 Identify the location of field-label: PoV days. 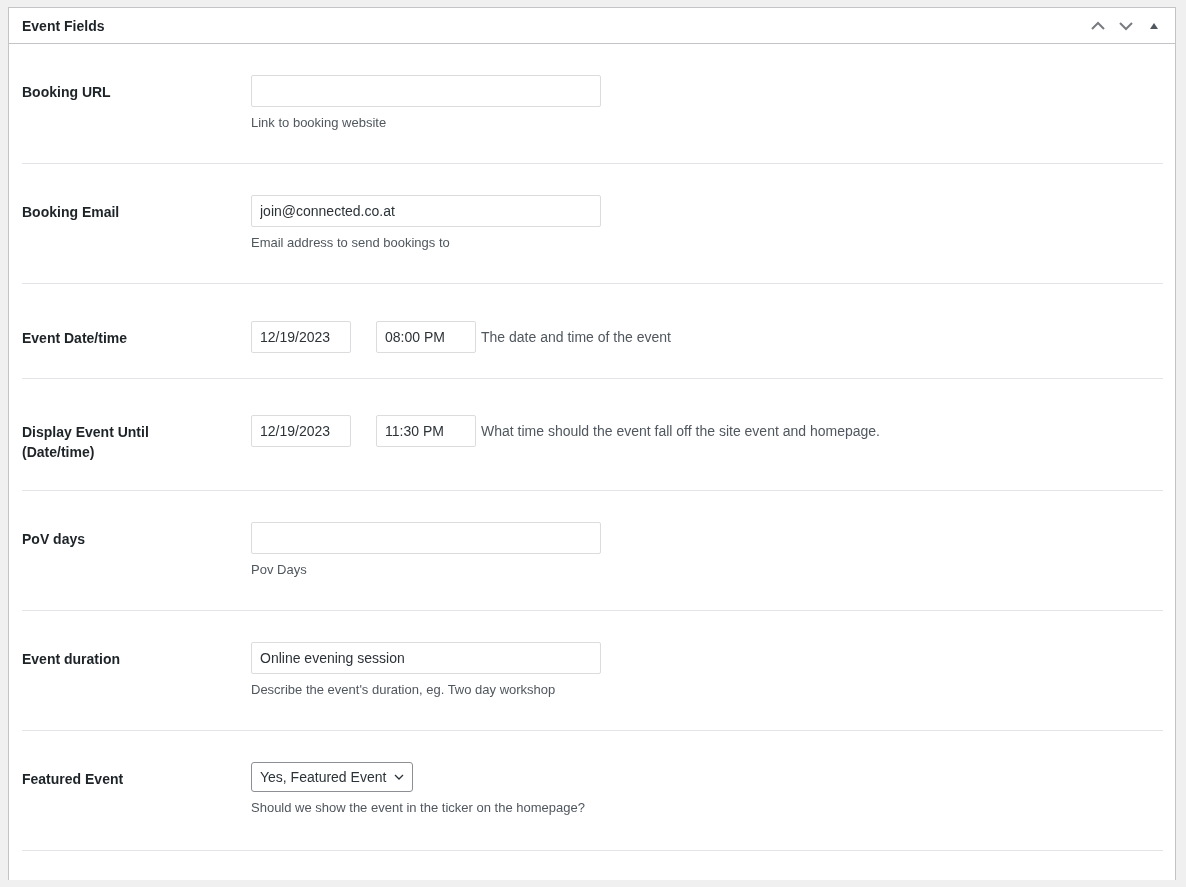
(54, 539).